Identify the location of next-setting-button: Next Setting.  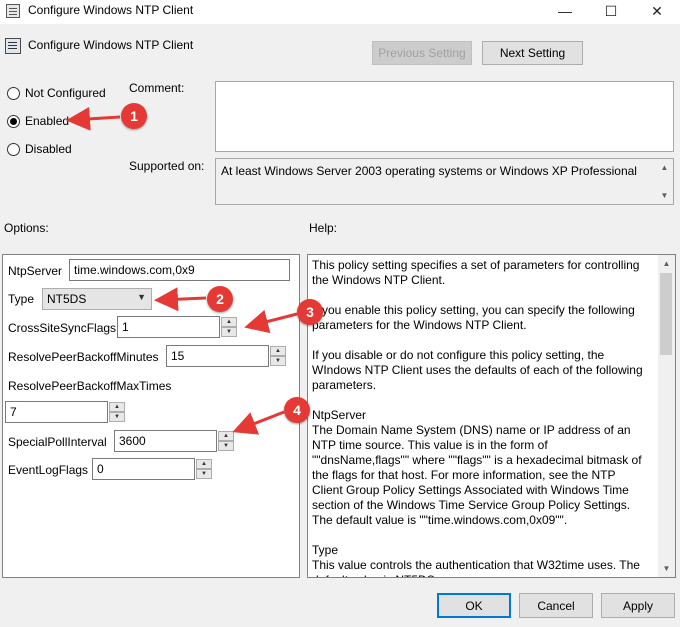
(532, 53).